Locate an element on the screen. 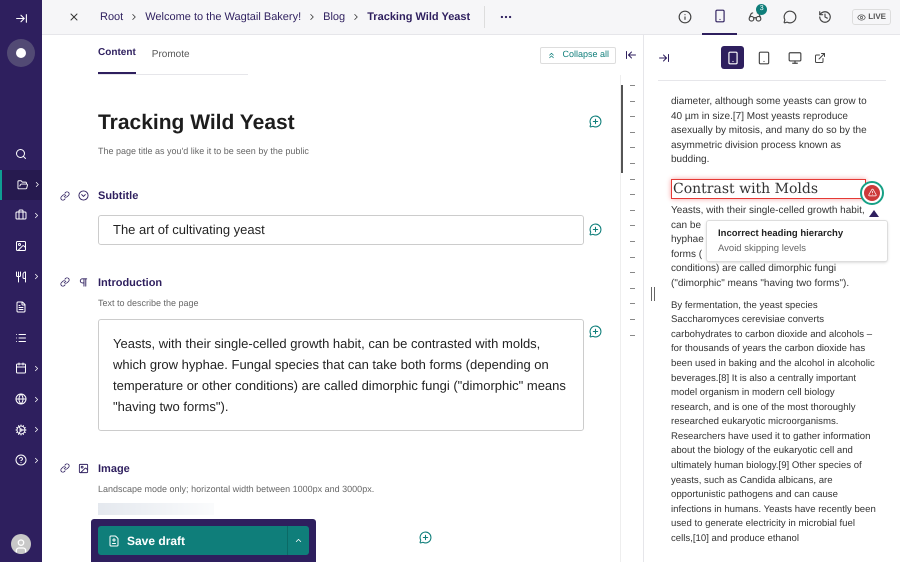  collapse-panel-icon is located at coordinates (631, 55).